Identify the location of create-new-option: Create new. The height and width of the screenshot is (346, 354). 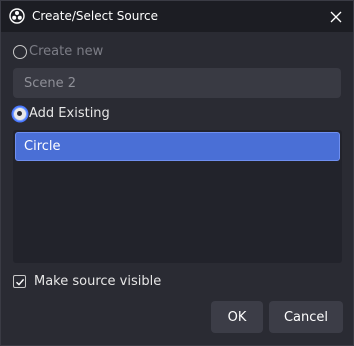
(58, 51).